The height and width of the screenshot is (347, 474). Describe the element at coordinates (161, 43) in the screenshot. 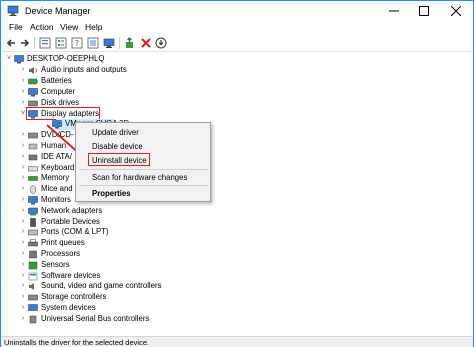

I see `scan-hardware-icon` at that location.